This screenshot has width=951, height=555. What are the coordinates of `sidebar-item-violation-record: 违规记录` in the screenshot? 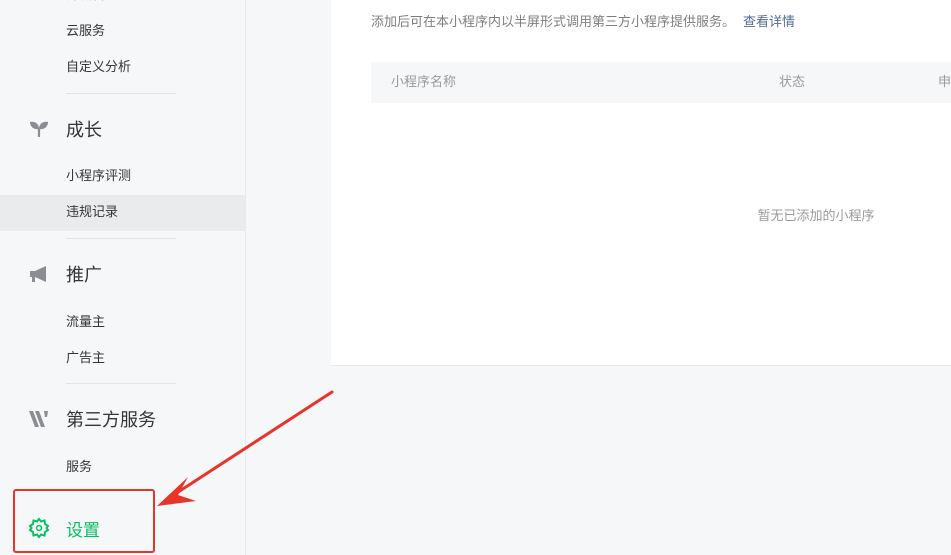 It's located at (122, 213).